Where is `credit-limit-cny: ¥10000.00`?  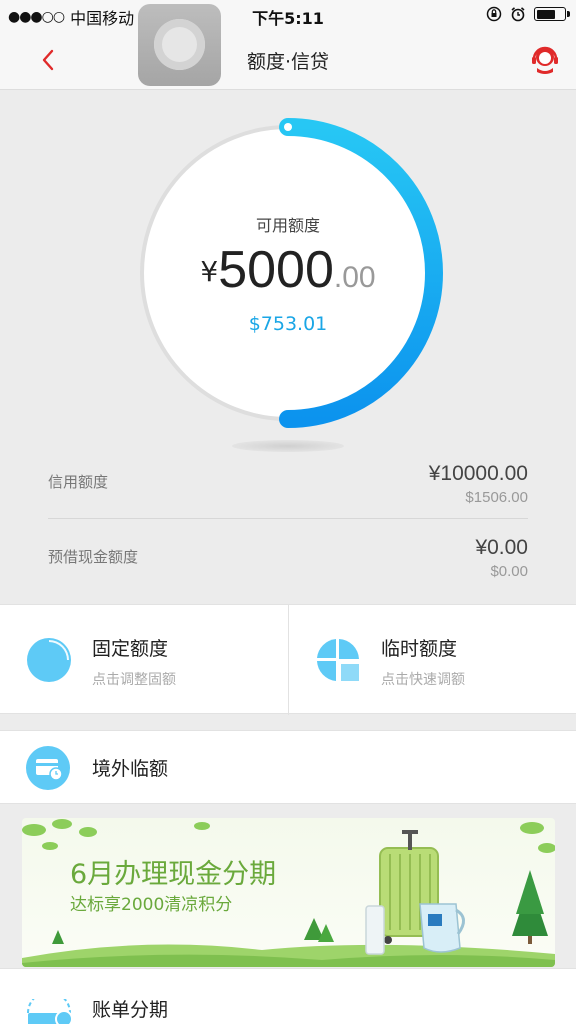 credit-limit-cny: ¥10000.00 is located at coordinates (478, 473).